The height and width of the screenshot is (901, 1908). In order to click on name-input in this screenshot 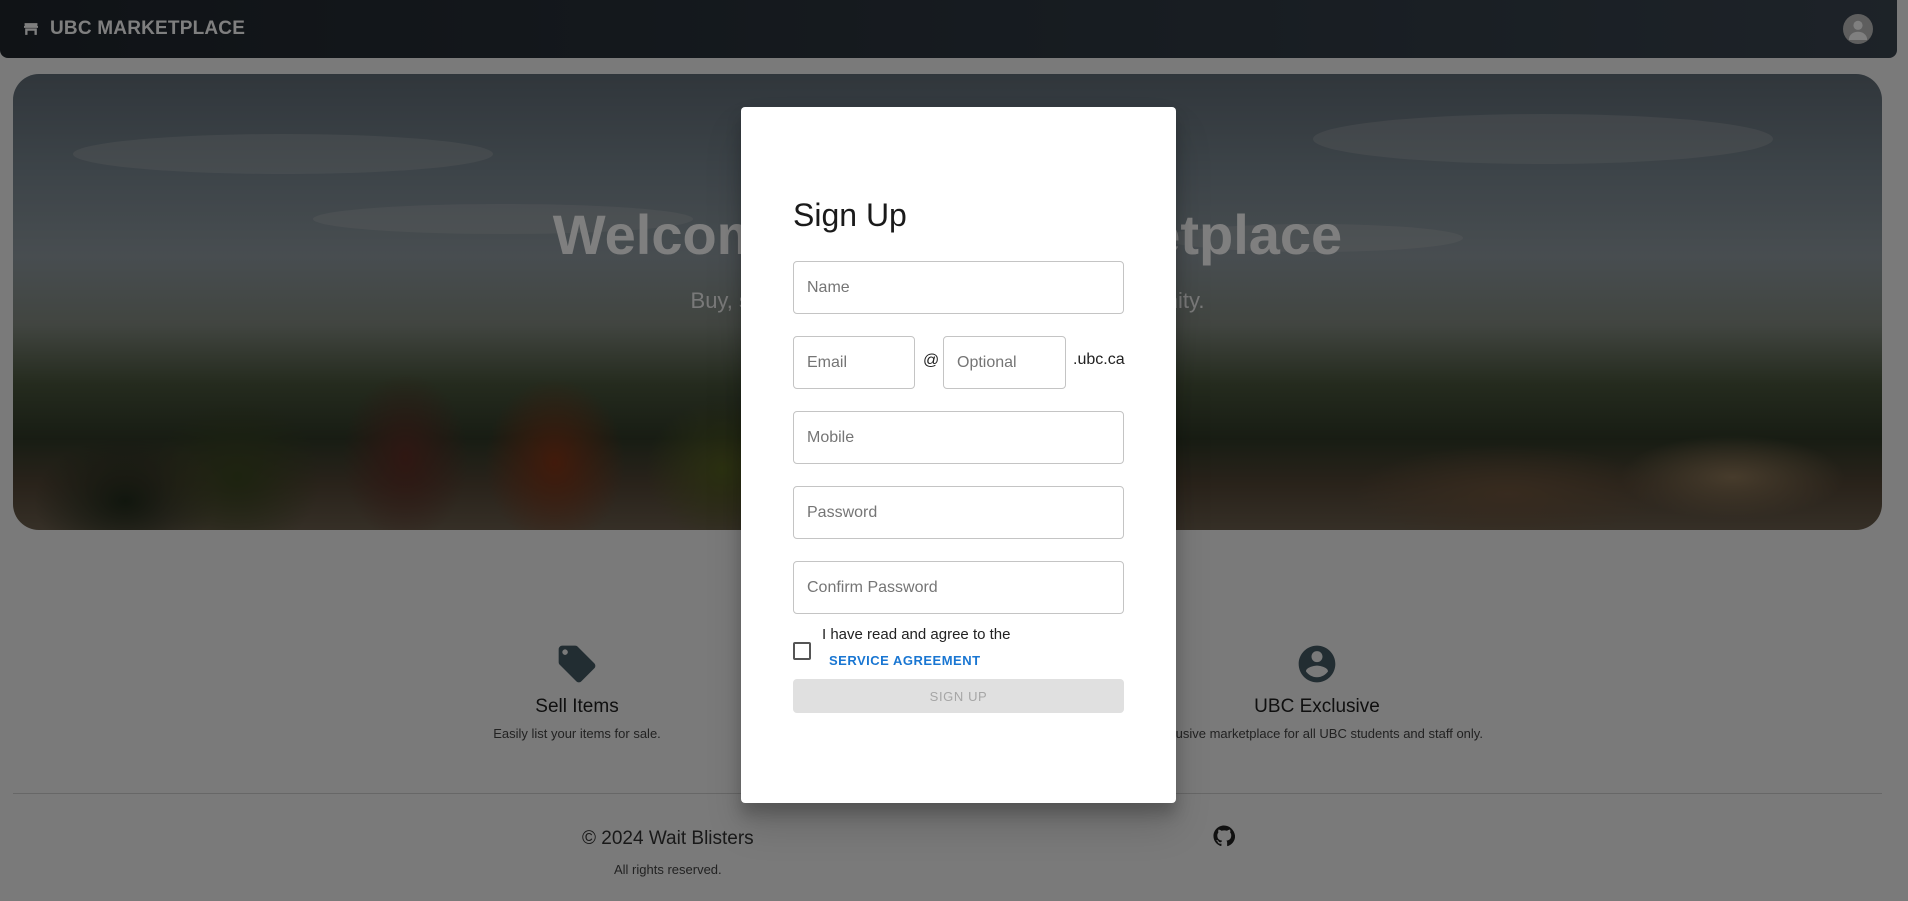, I will do `click(958, 287)`.